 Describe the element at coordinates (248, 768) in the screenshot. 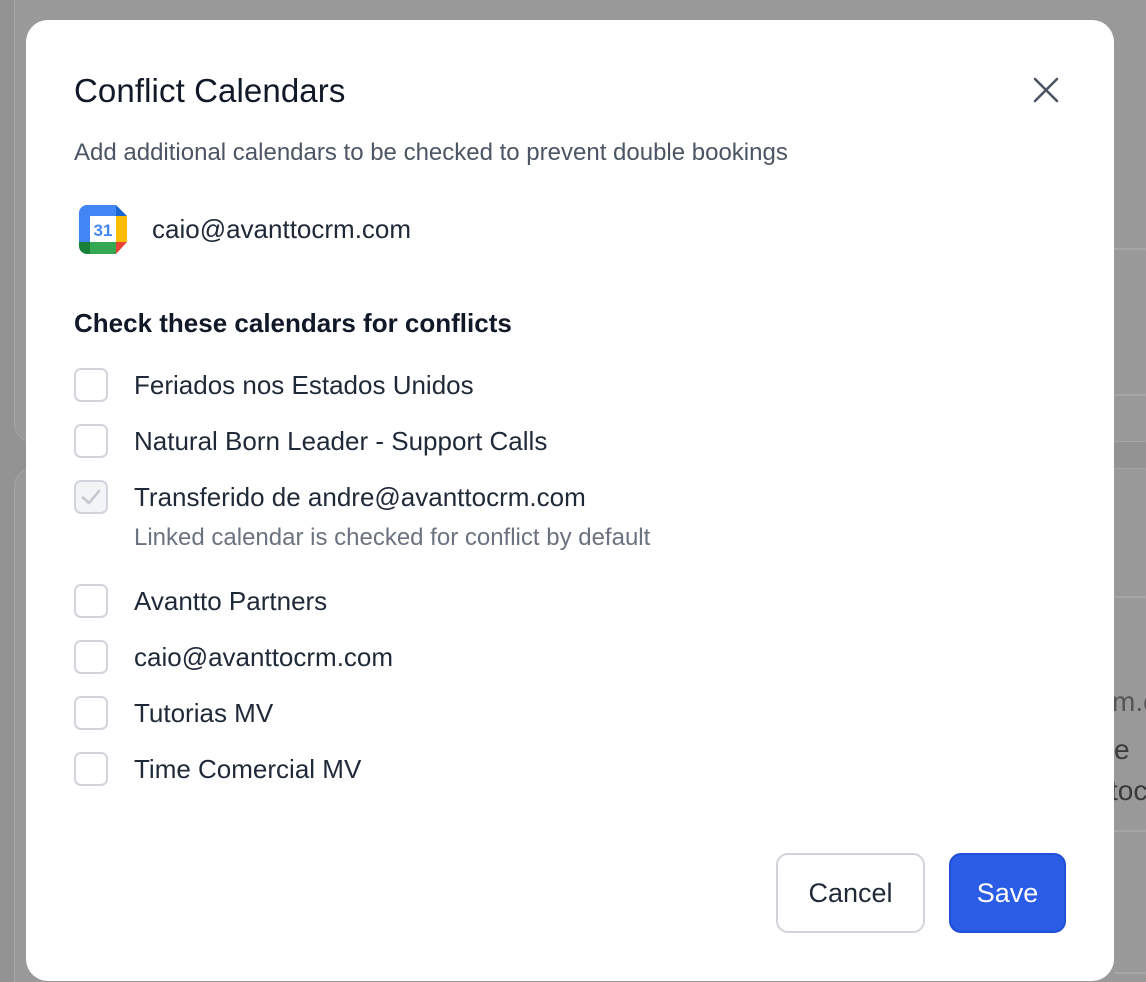

I see `calendar-label: Time Comercial MV` at that location.